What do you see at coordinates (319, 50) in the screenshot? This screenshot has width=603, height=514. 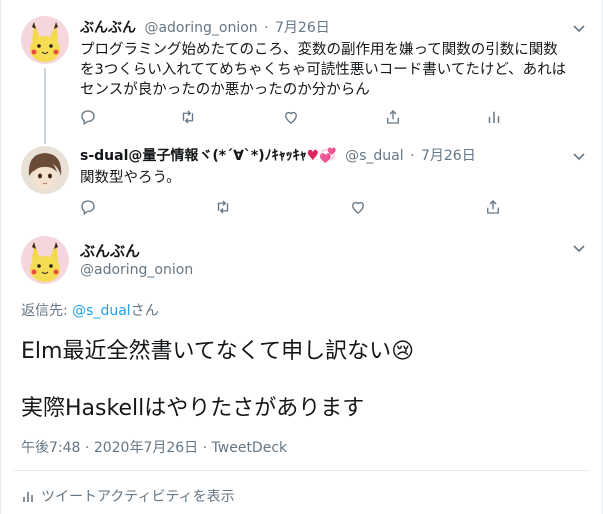 I see `tweet-text-line: プログラミング始めたてのころ、変数の副作用を嫌って関数の引数に関数` at bounding box center [319, 50].